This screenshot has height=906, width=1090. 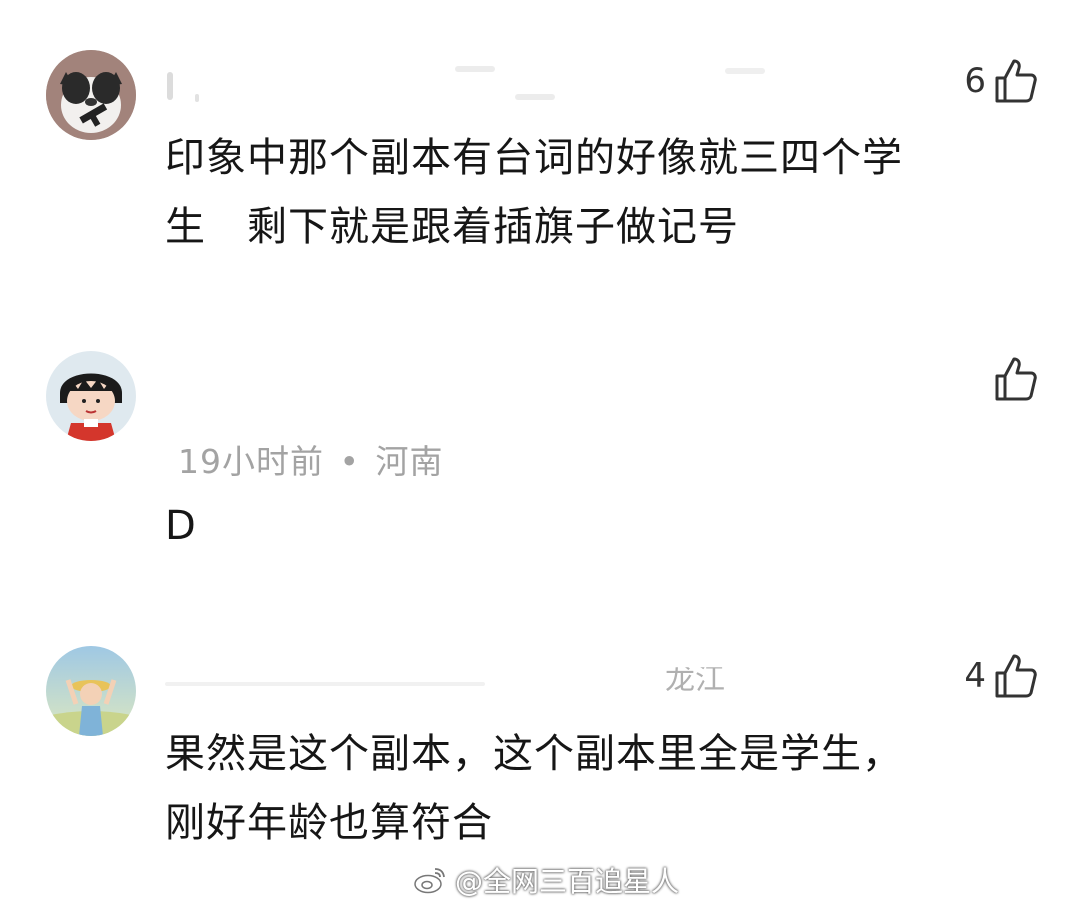 What do you see at coordinates (181, 526) in the screenshot?
I see `comment-text-line: D` at bounding box center [181, 526].